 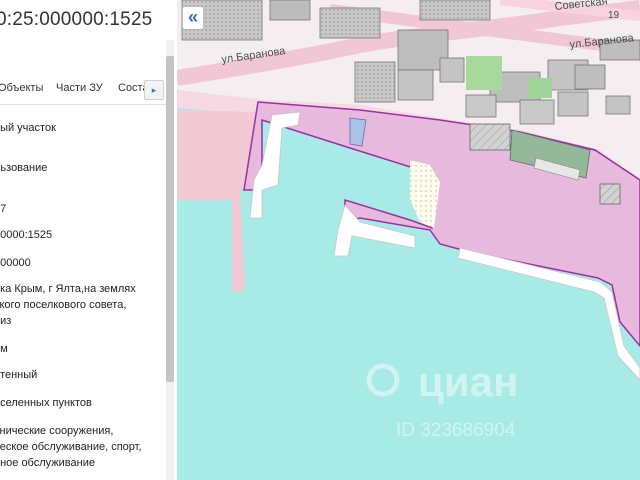 What do you see at coordinates (468, 381) in the screenshot?
I see `watermark-logo-text: циан` at bounding box center [468, 381].